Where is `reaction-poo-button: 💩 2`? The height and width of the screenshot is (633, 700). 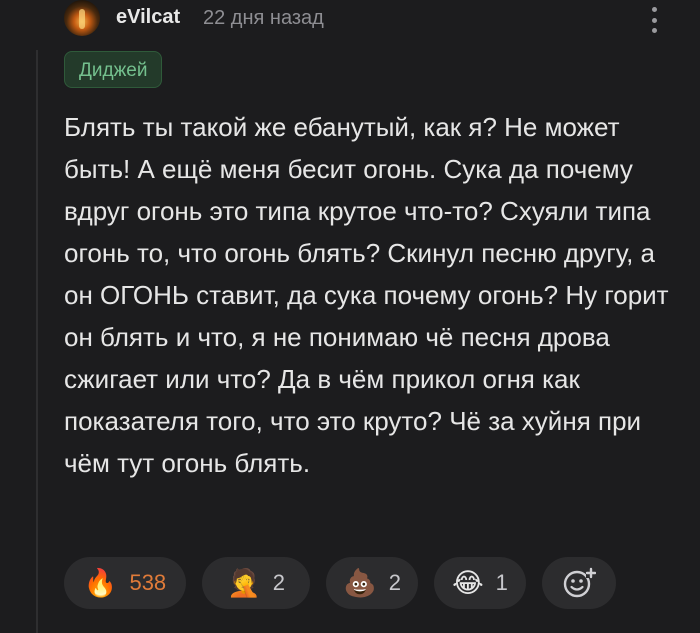 reaction-poo-button: 💩 2 is located at coordinates (372, 583).